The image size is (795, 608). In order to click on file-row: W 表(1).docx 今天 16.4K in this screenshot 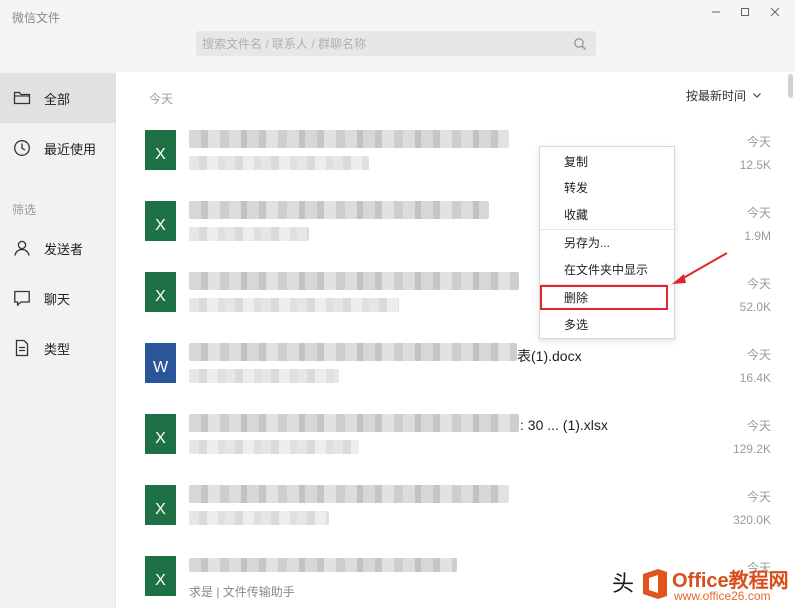, I will do `click(452, 370)`.